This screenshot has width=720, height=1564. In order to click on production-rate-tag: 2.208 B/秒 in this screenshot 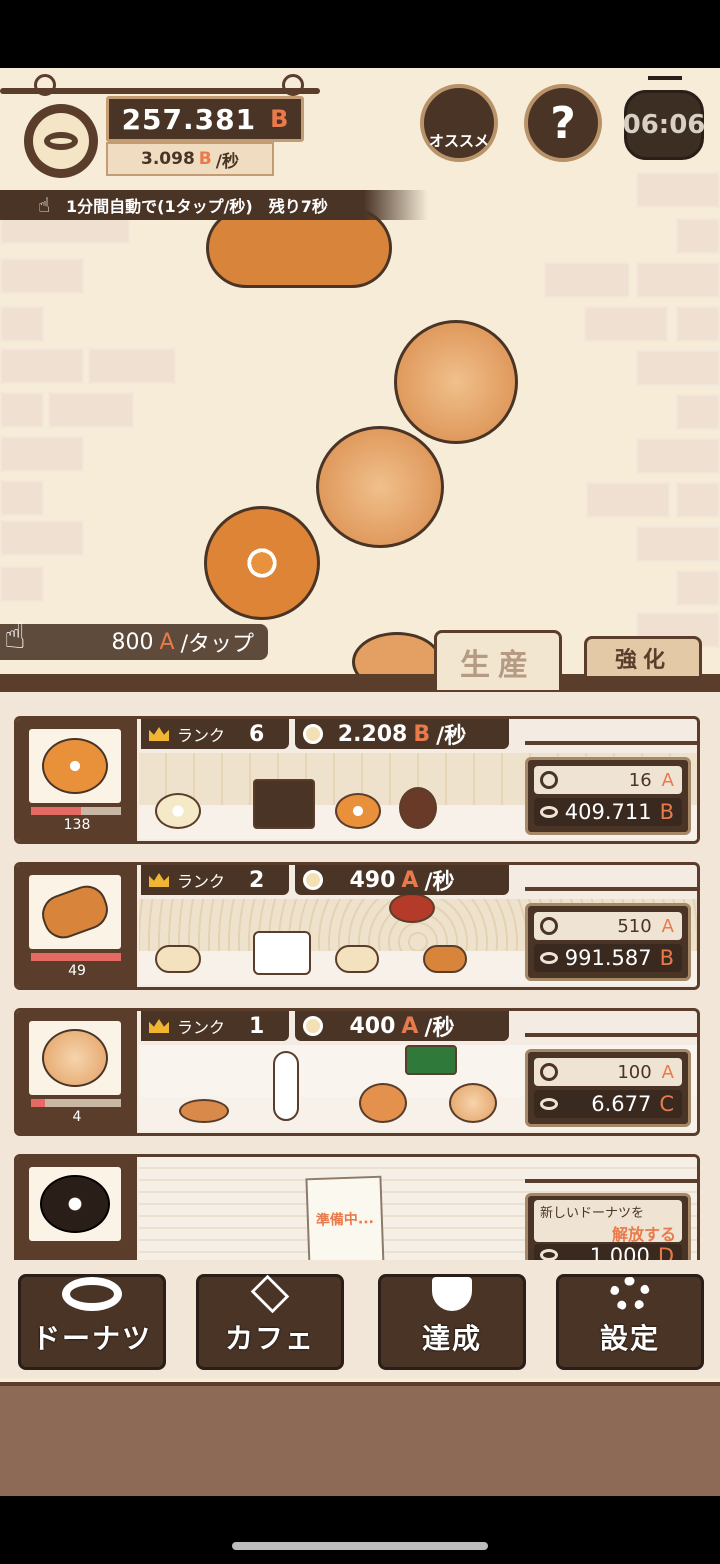, I will do `click(402, 734)`.